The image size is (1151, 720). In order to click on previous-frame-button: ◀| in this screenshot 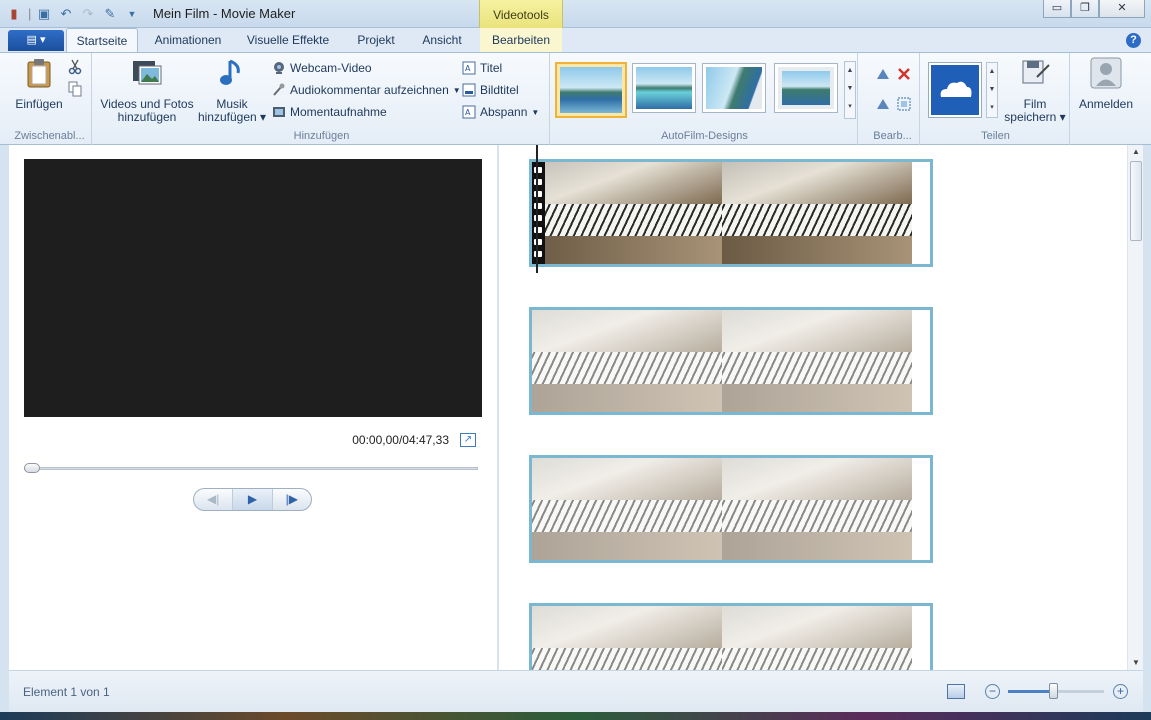, I will do `click(214, 499)`.